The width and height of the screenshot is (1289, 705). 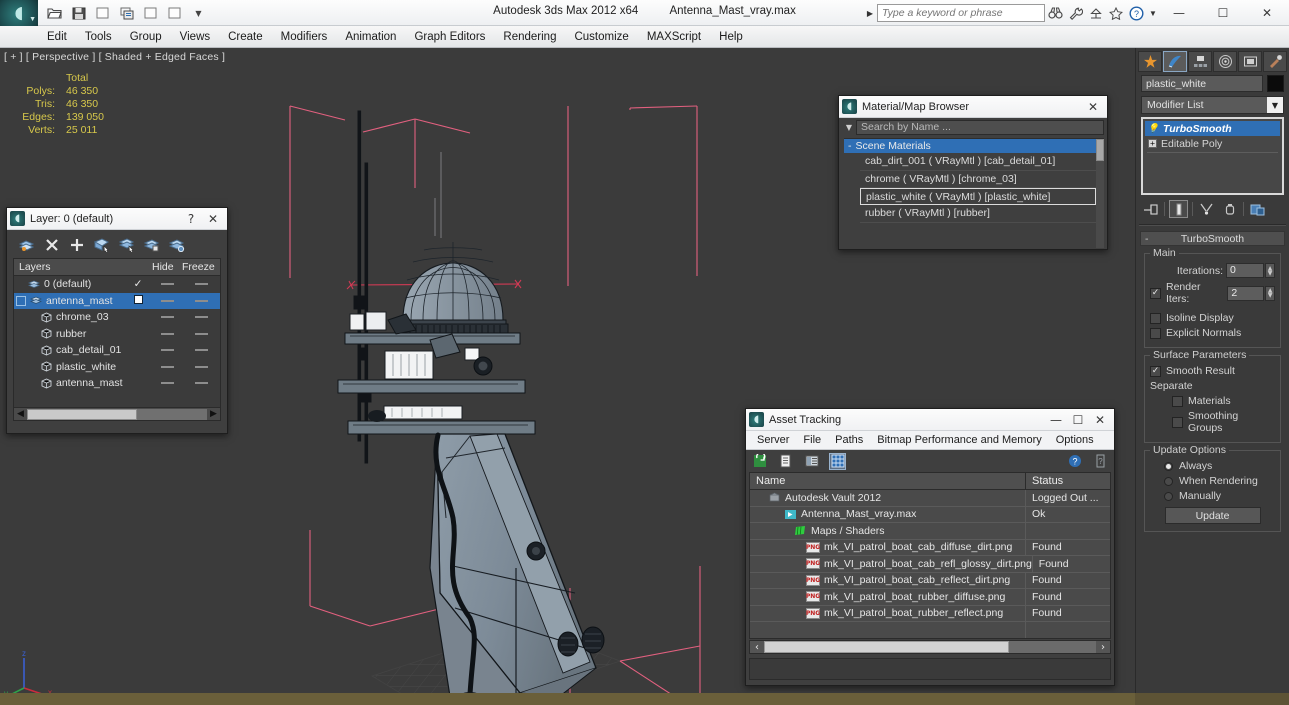 I want to click on update-when-rendering-row: When Rendering, so click(x=1212, y=481).